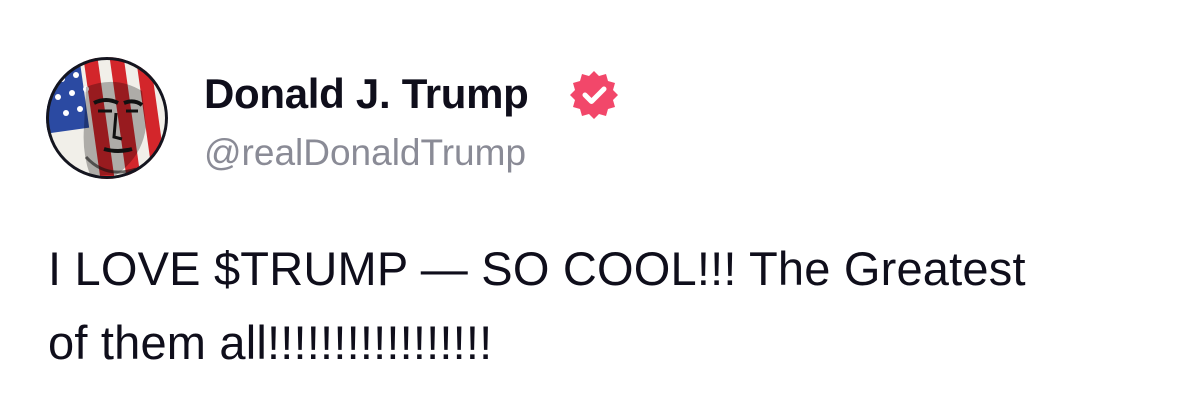 The image size is (1179, 402). I want to click on post-text-line: of them all!!!!!!!!!!!!!!!!!, so click(270, 342).